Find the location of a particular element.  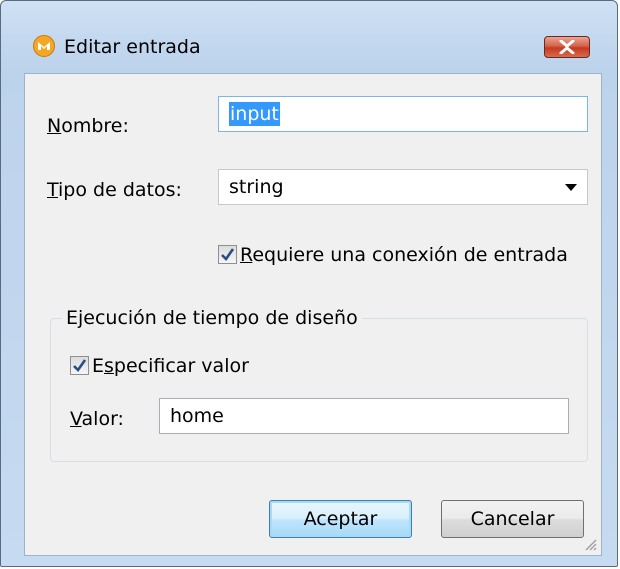

cancel-button: Cancelar is located at coordinates (512, 519).